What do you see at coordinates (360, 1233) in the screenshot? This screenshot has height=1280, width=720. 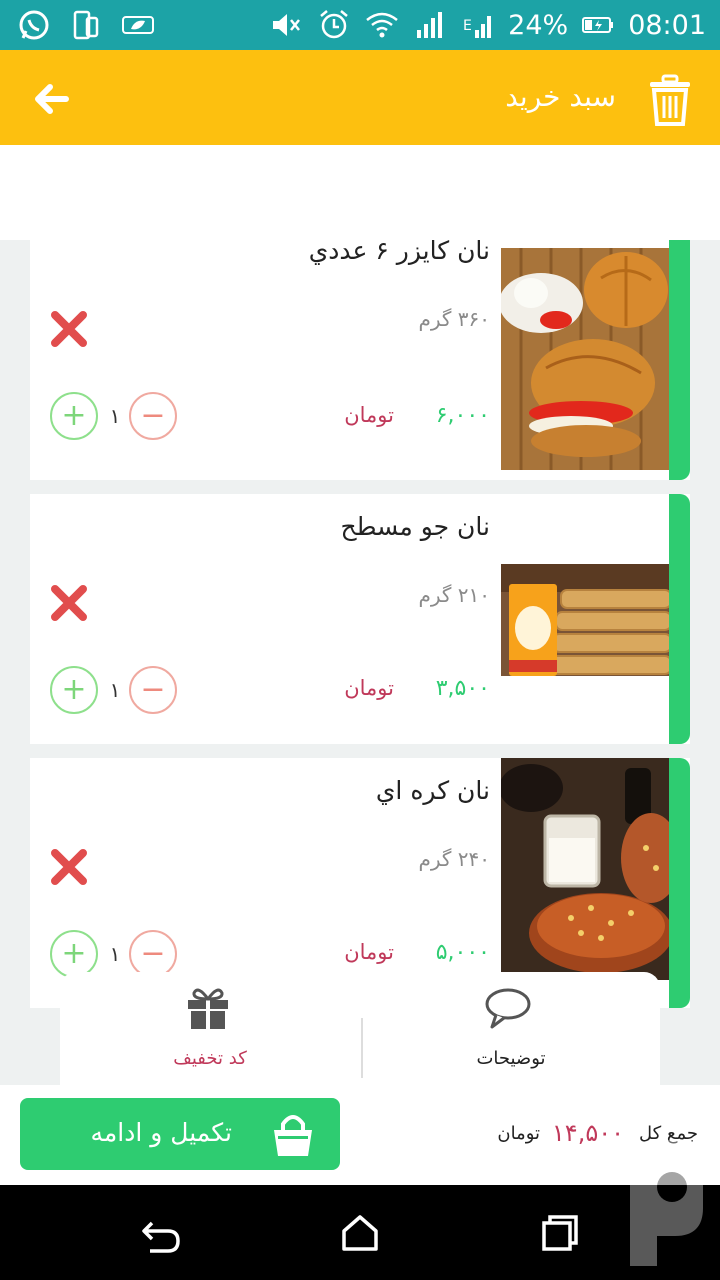 I see `home-nav-icon` at bounding box center [360, 1233].